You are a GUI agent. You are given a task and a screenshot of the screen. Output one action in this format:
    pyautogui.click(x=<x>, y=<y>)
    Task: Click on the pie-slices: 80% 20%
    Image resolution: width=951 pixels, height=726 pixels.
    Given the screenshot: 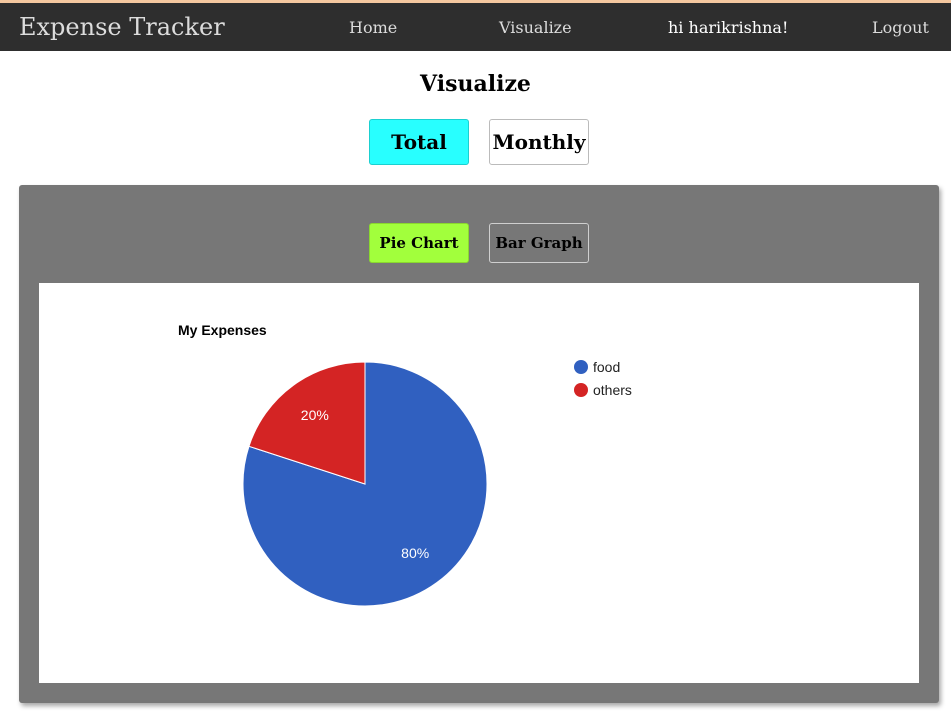 What is the action you would take?
    pyautogui.click(x=365, y=484)
    